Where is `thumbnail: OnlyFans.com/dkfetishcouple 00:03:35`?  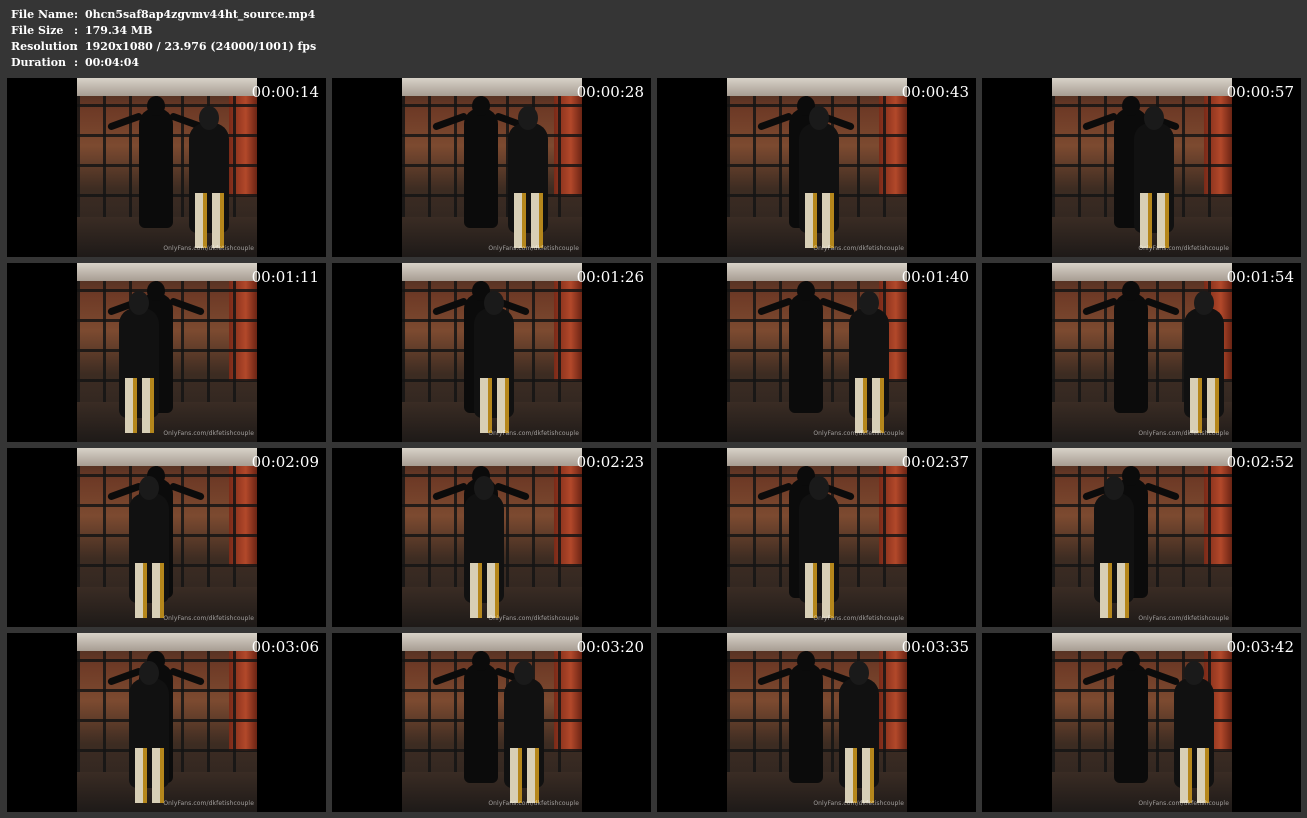
thumbnail: OnlyFans.com/dkfetishcouple 00:03:35 is located at coordinates (816, 722).